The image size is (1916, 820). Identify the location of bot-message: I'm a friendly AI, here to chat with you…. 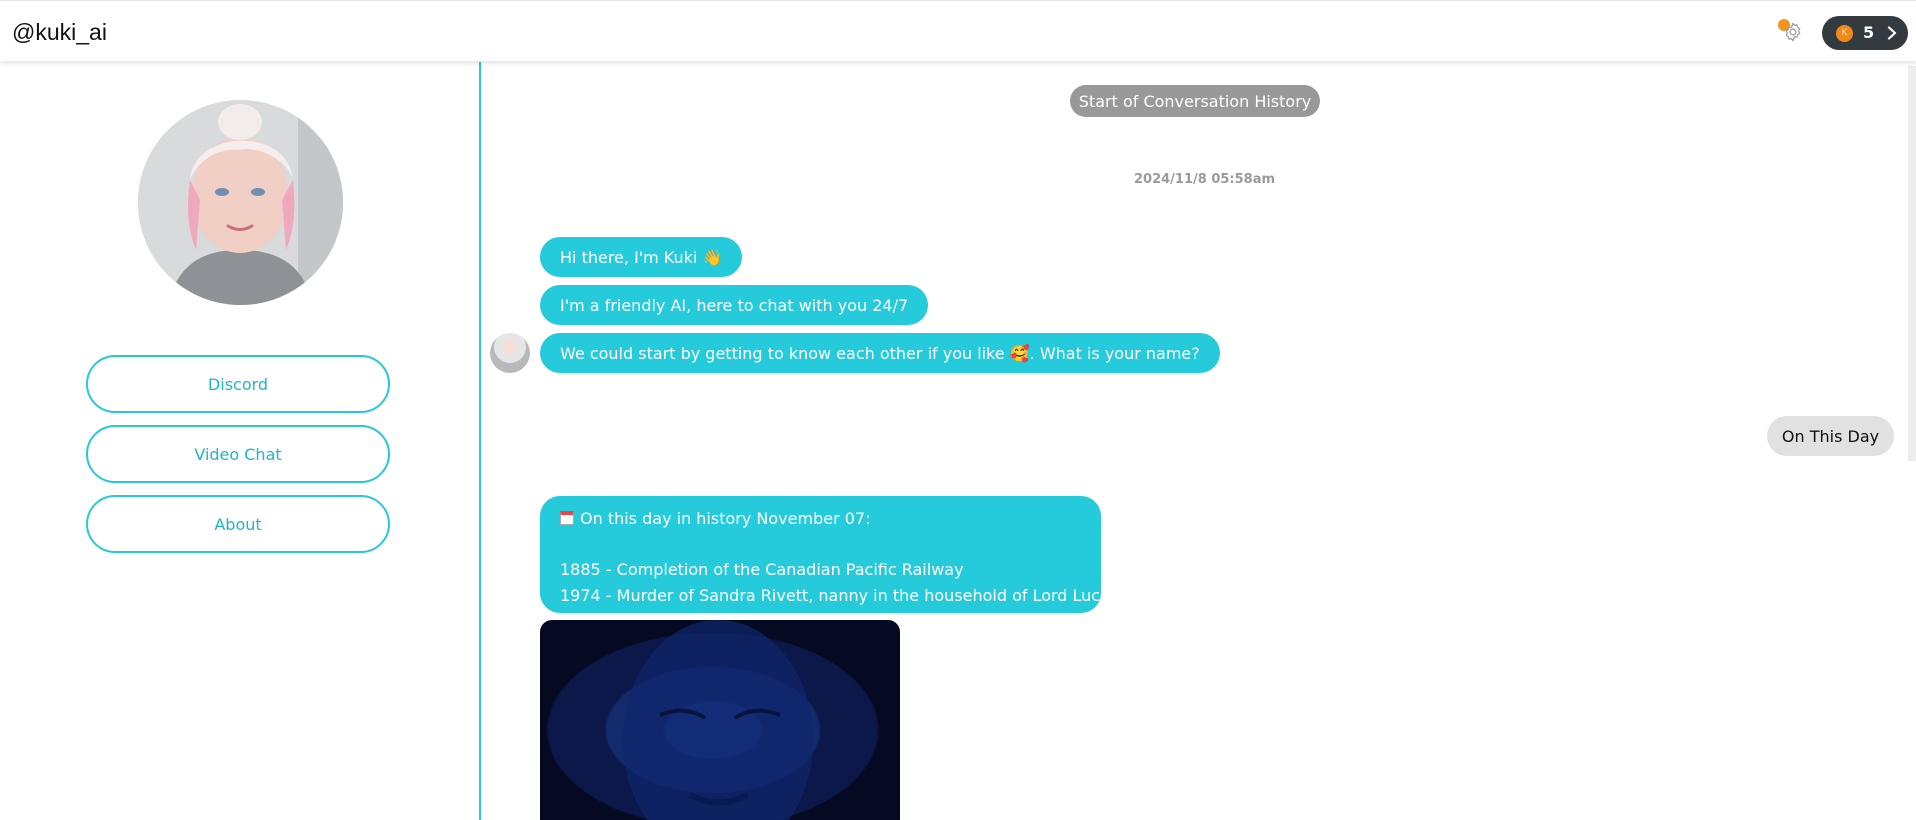
(734, 305).